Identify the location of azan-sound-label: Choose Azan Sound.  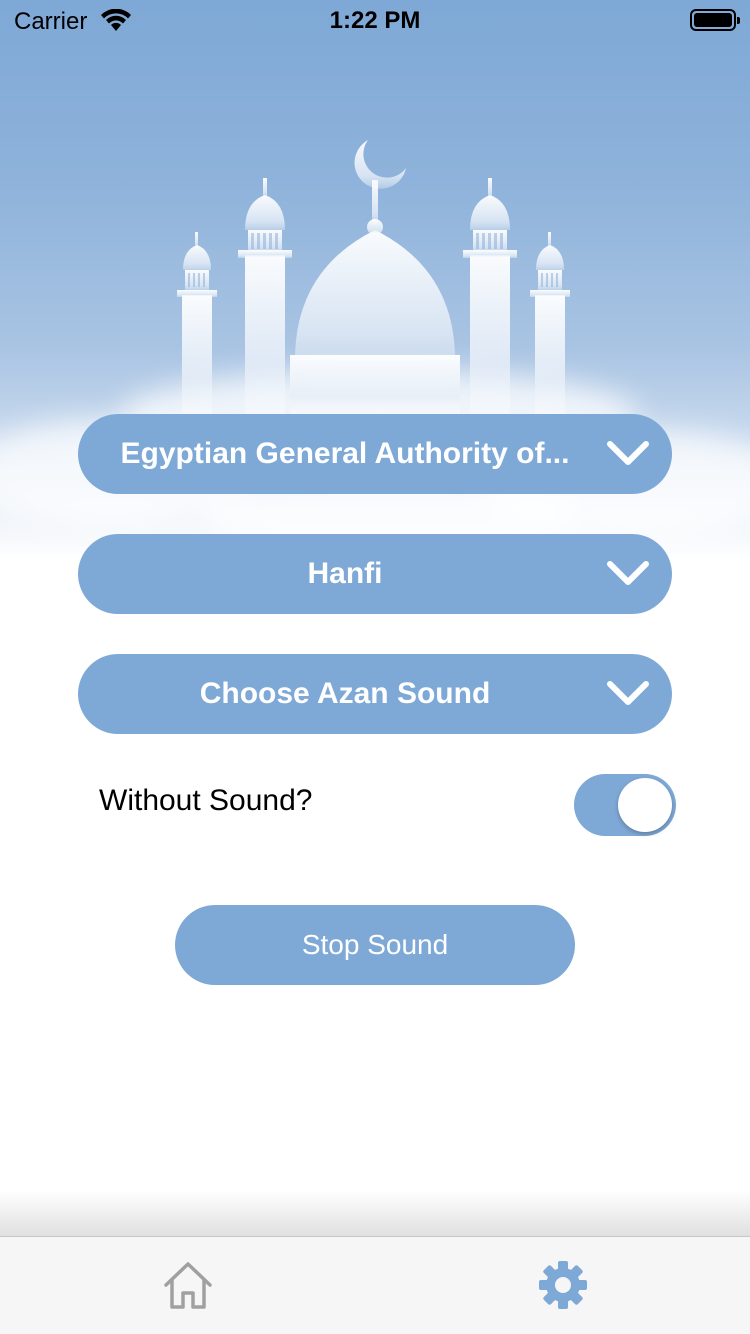
(345, 693).